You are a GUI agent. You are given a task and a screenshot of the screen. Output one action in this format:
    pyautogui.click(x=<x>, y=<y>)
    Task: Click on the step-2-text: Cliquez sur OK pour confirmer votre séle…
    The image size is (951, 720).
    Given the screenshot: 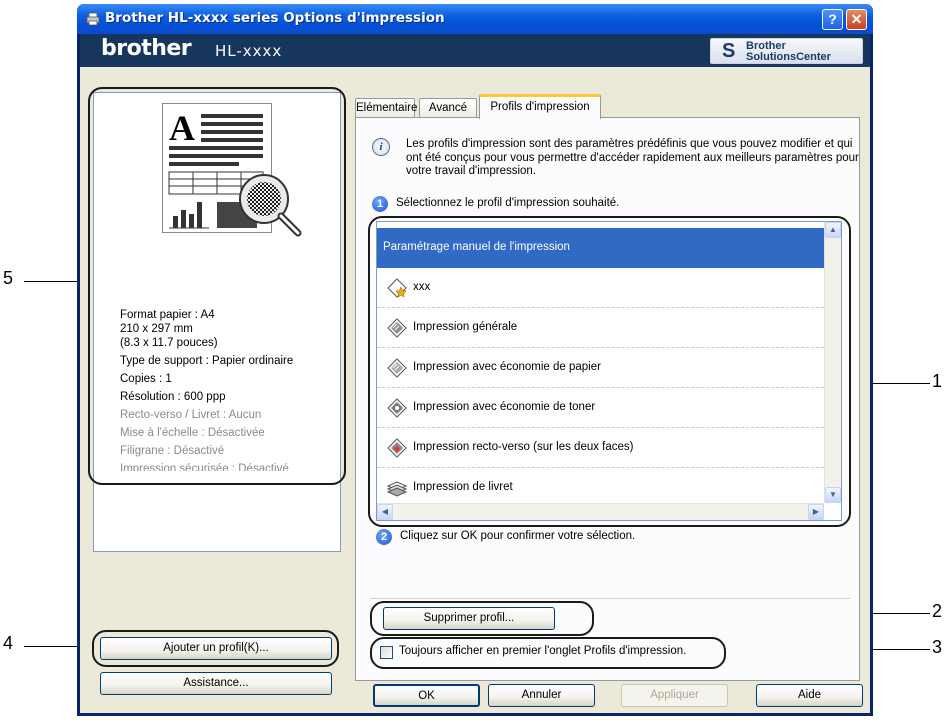 What is the action you would take?
    pyautogui.click(x=518, y=536)
    